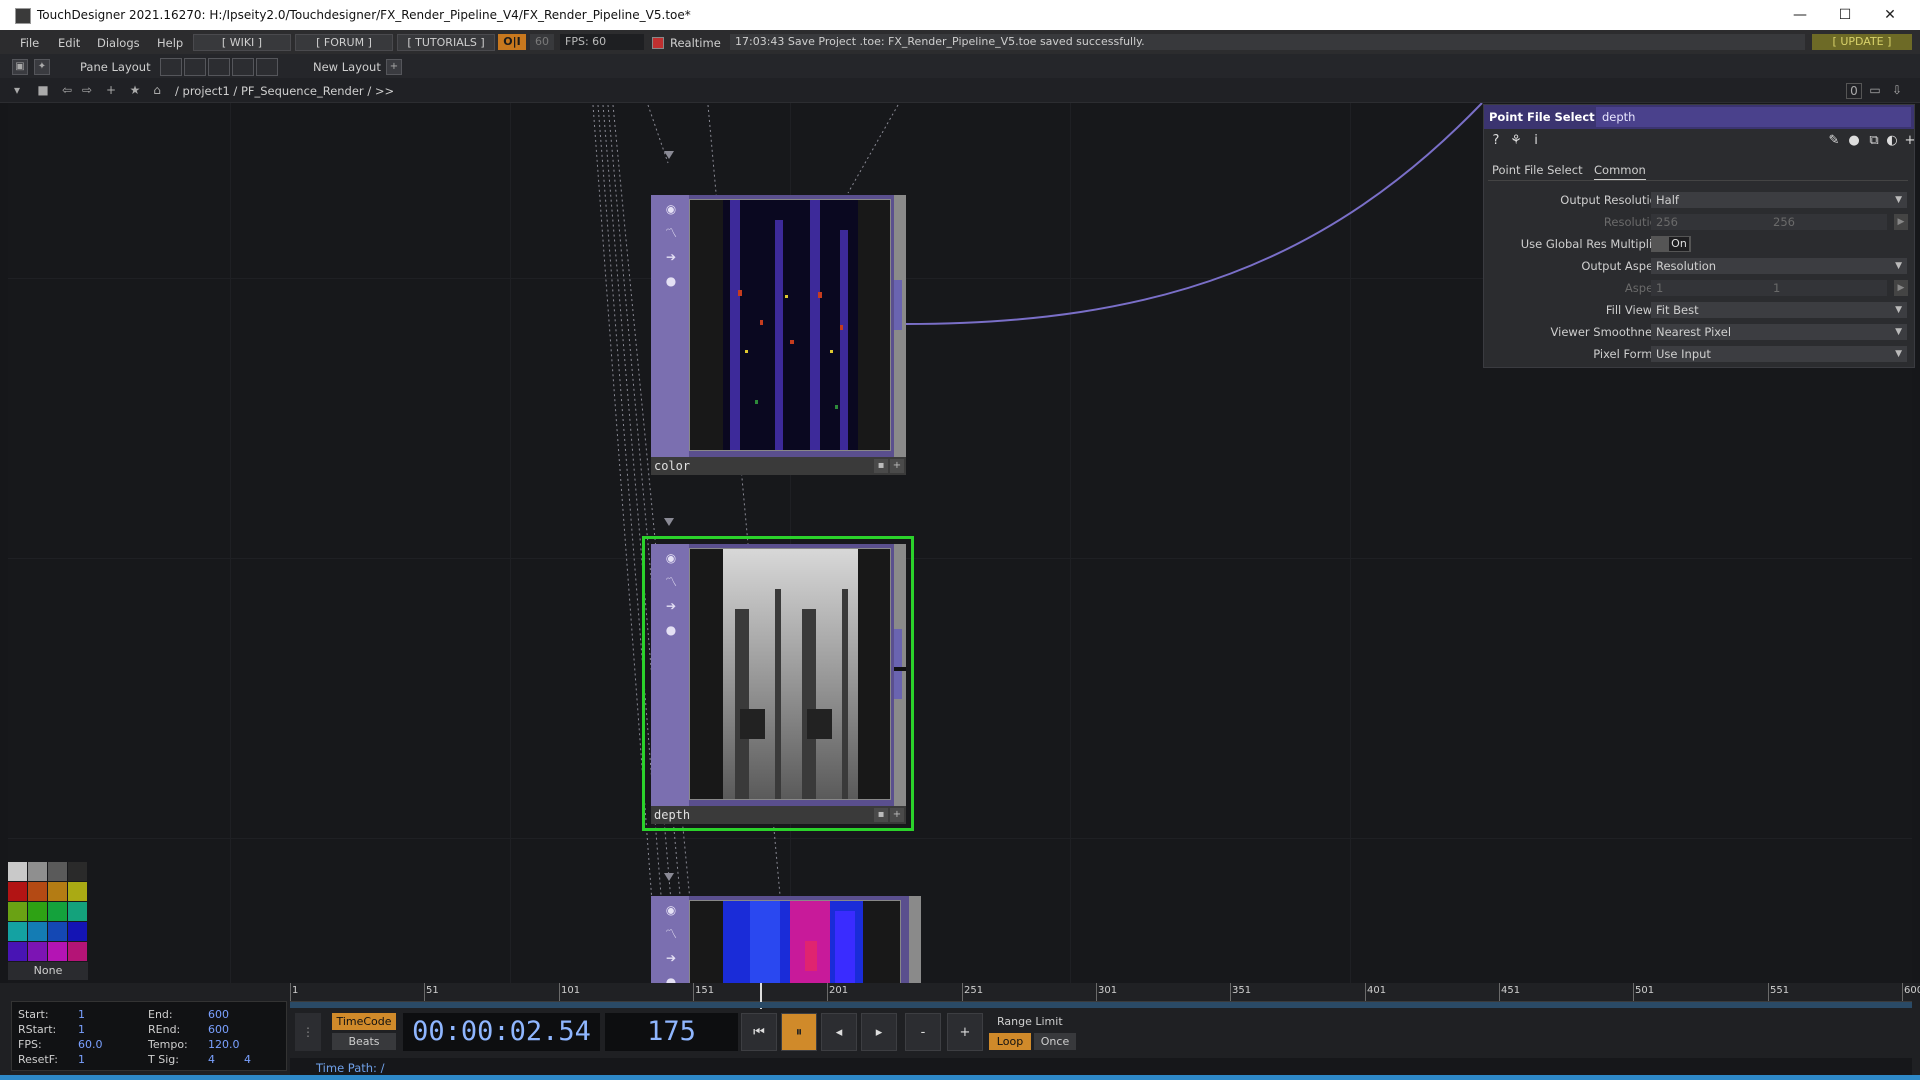 The height and width of the screenshot is (1080, 1920). Describe the element at coordinates (224, 1044) in the screenshot. I see `tempo-value: 120.0` at that location.